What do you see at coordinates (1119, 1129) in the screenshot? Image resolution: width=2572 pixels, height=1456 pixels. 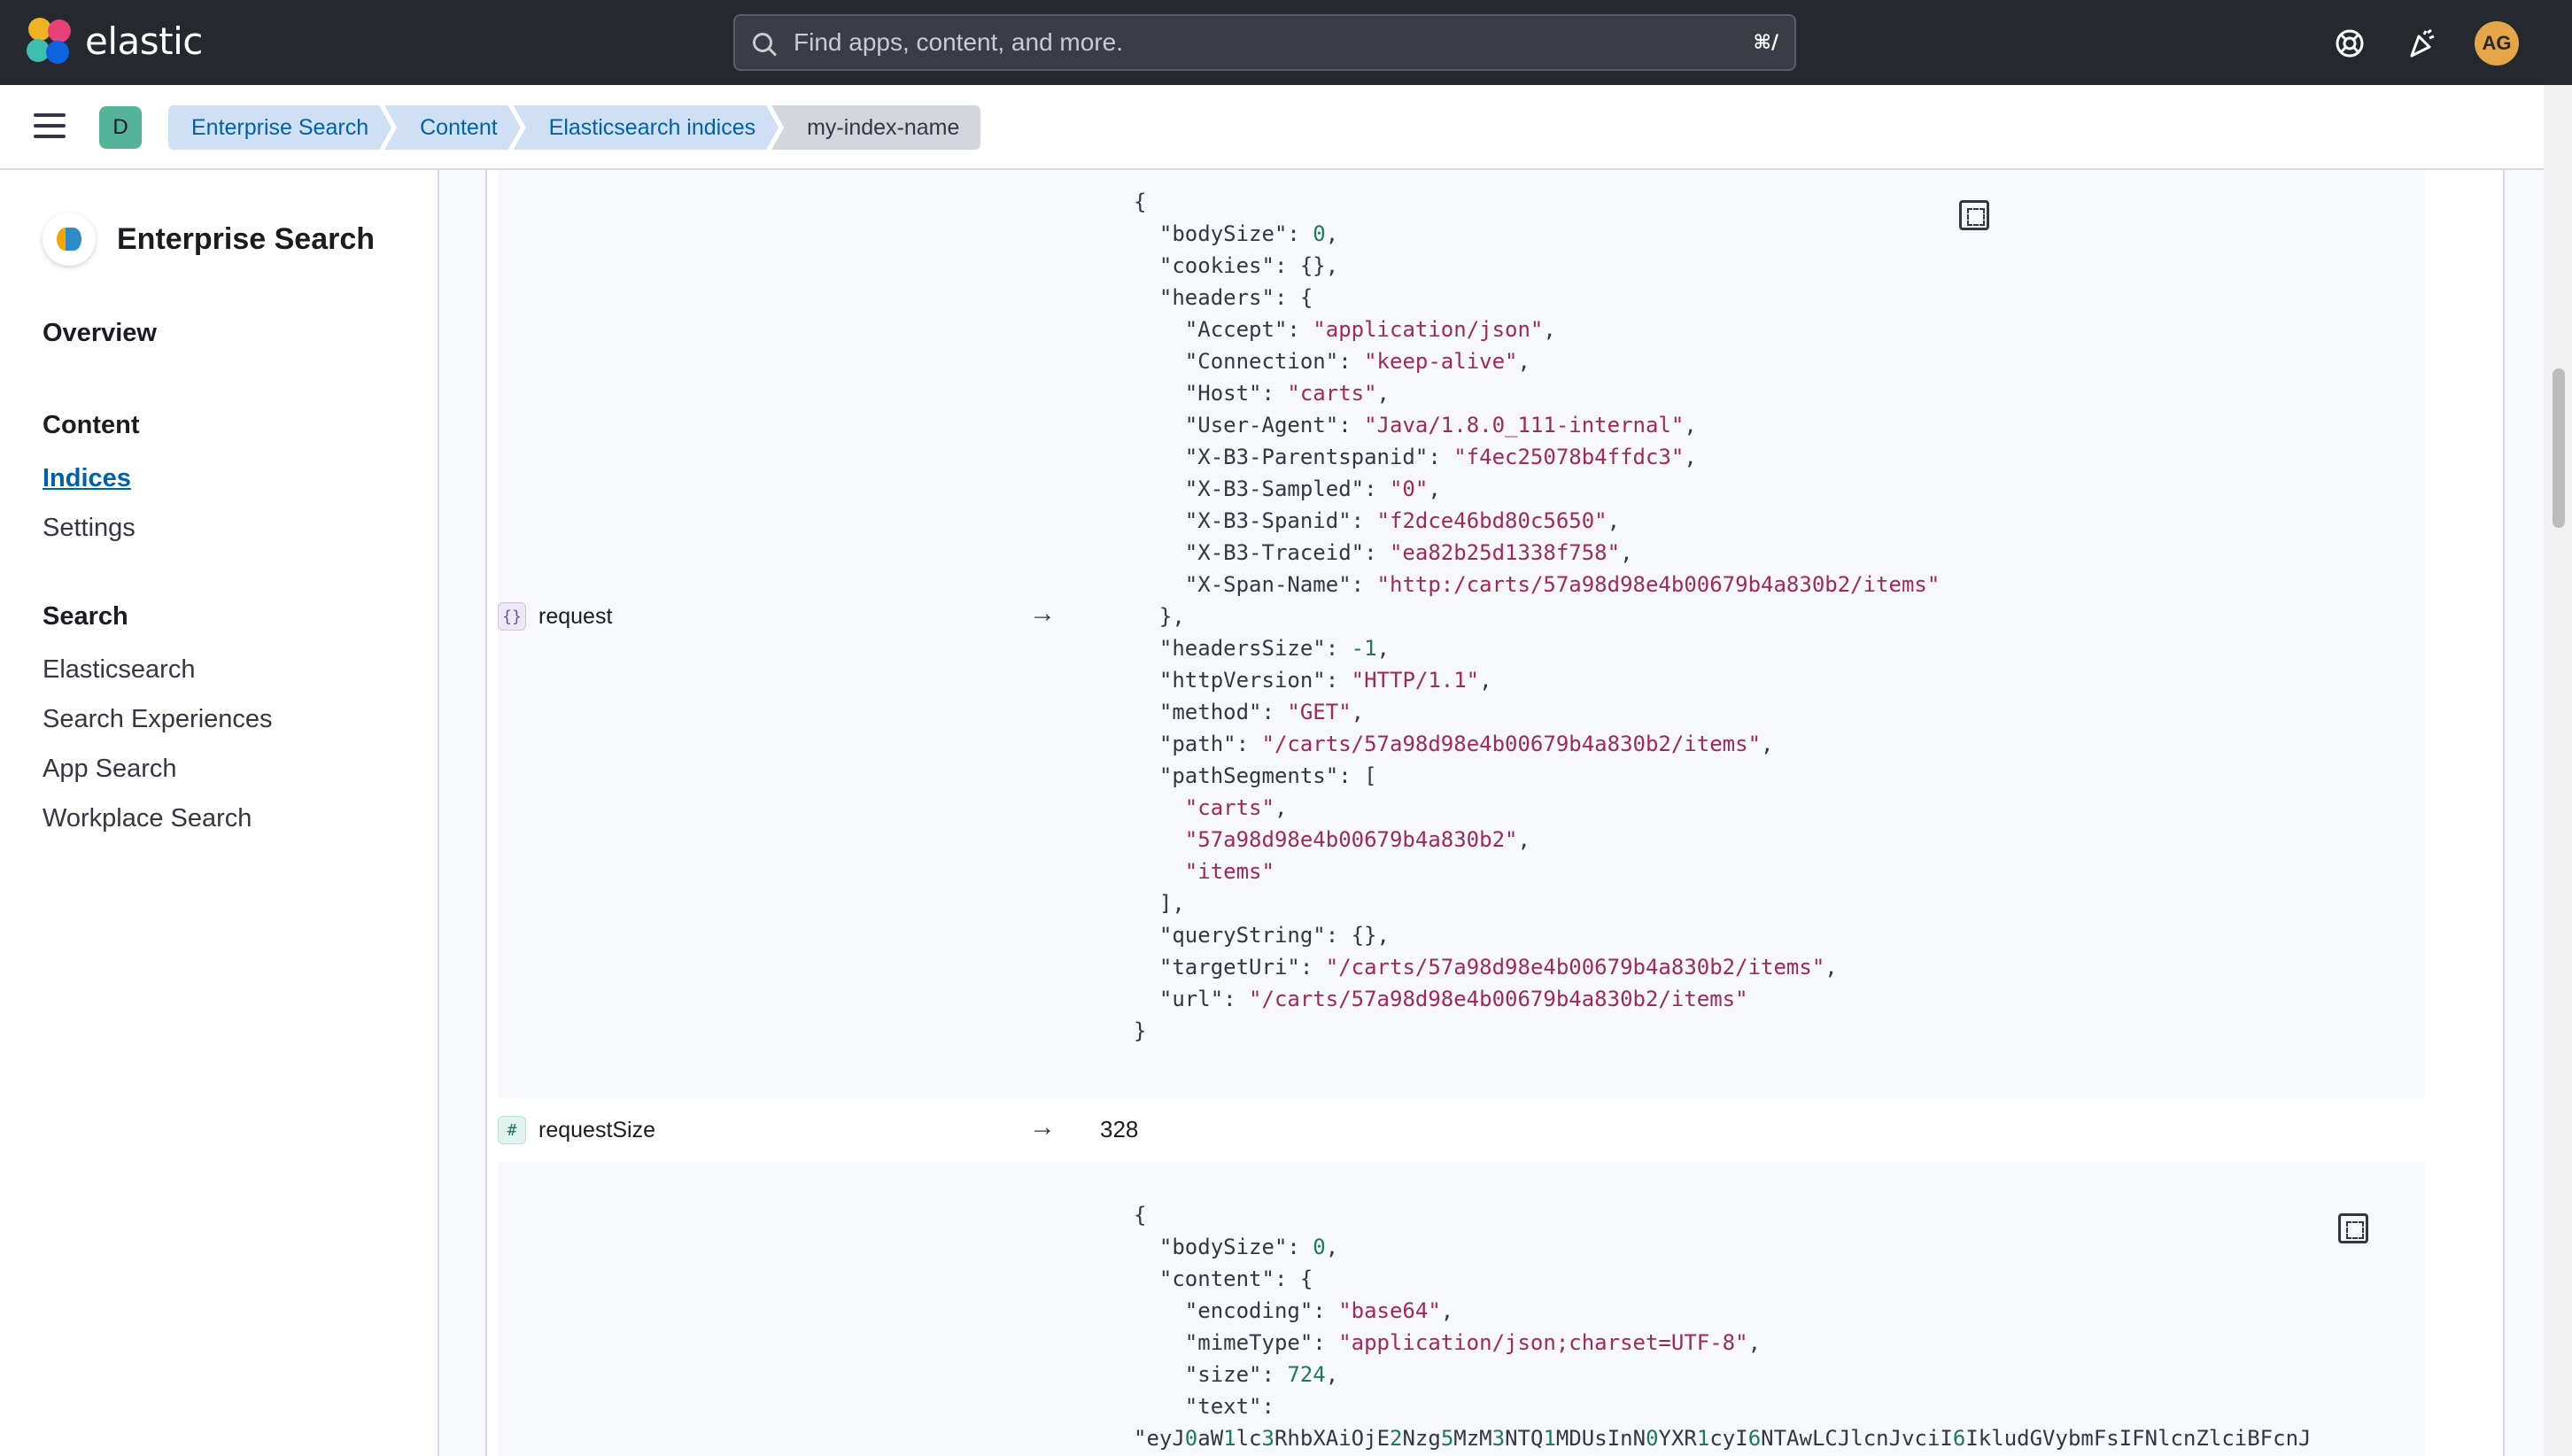 I see `field-value: 328` at bounding box center [1119, 1129].